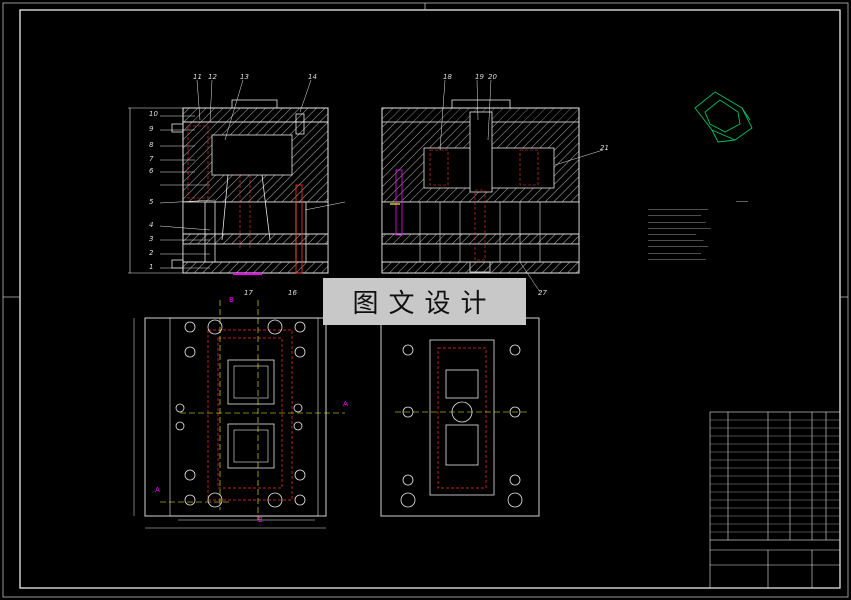  I want to click on part-label: 20, so click(492, 77).